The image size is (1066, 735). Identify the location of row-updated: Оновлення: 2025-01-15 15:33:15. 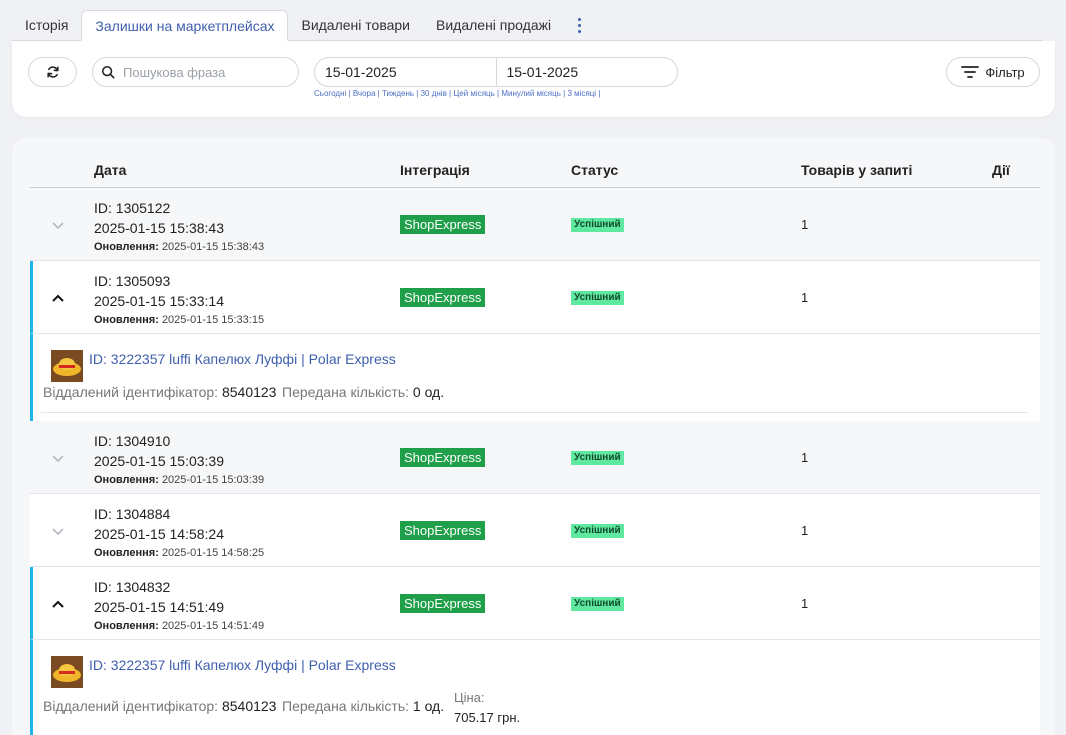
(179, 320).